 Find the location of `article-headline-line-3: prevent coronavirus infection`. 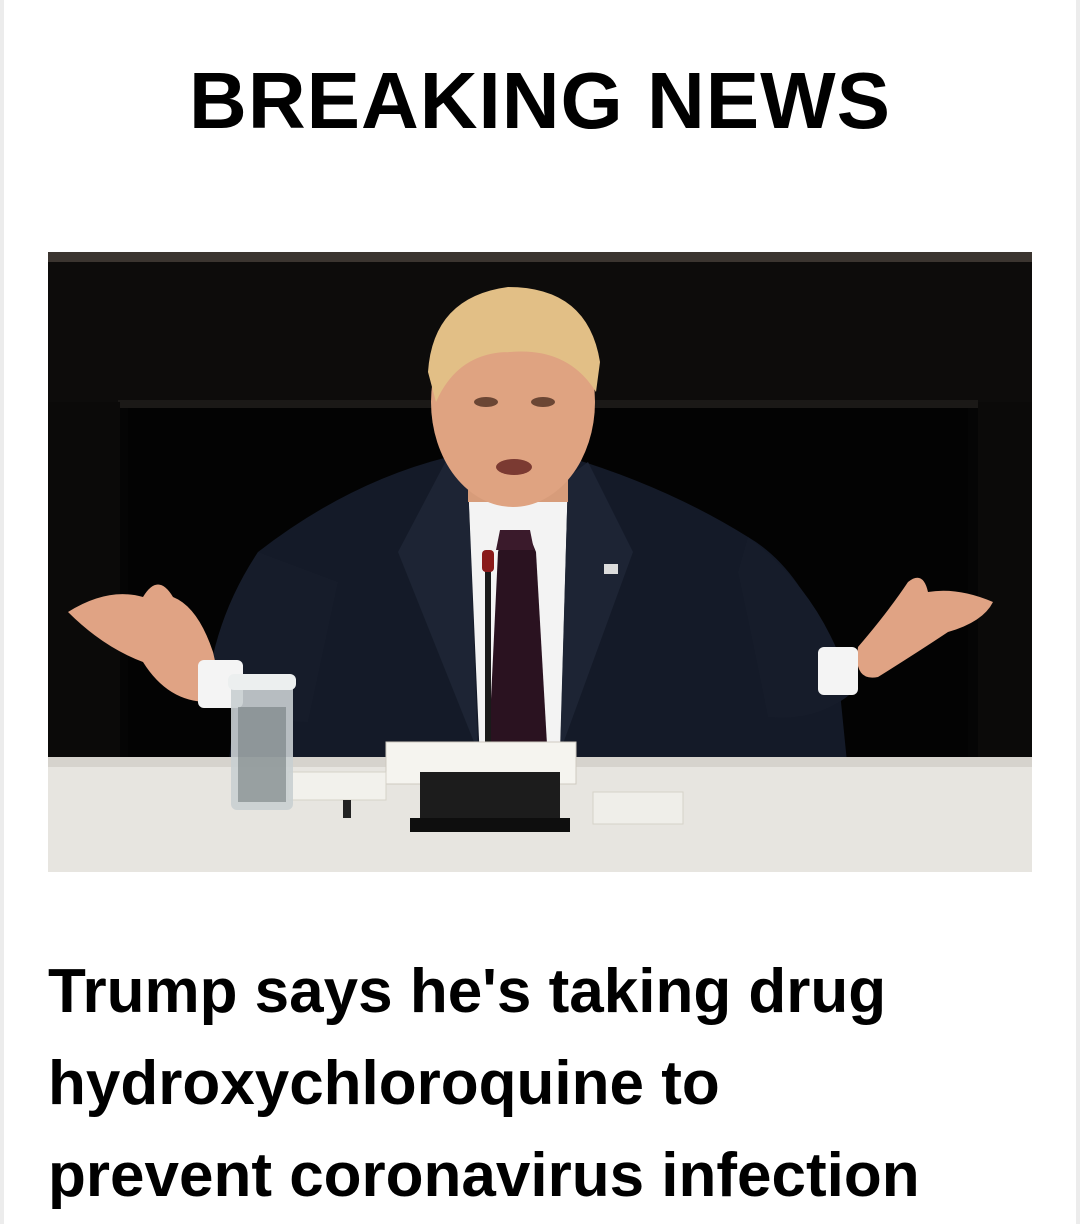

article-headline-line-3: prevent coronavirus infection is located at coordinates (484, 1175).